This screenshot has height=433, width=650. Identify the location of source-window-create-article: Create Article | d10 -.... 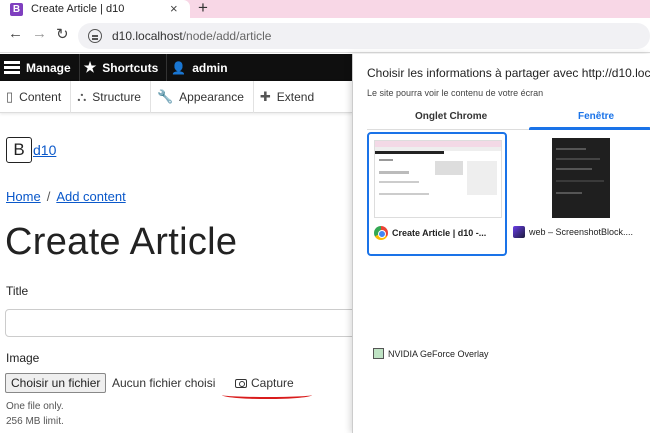
(437, 194).